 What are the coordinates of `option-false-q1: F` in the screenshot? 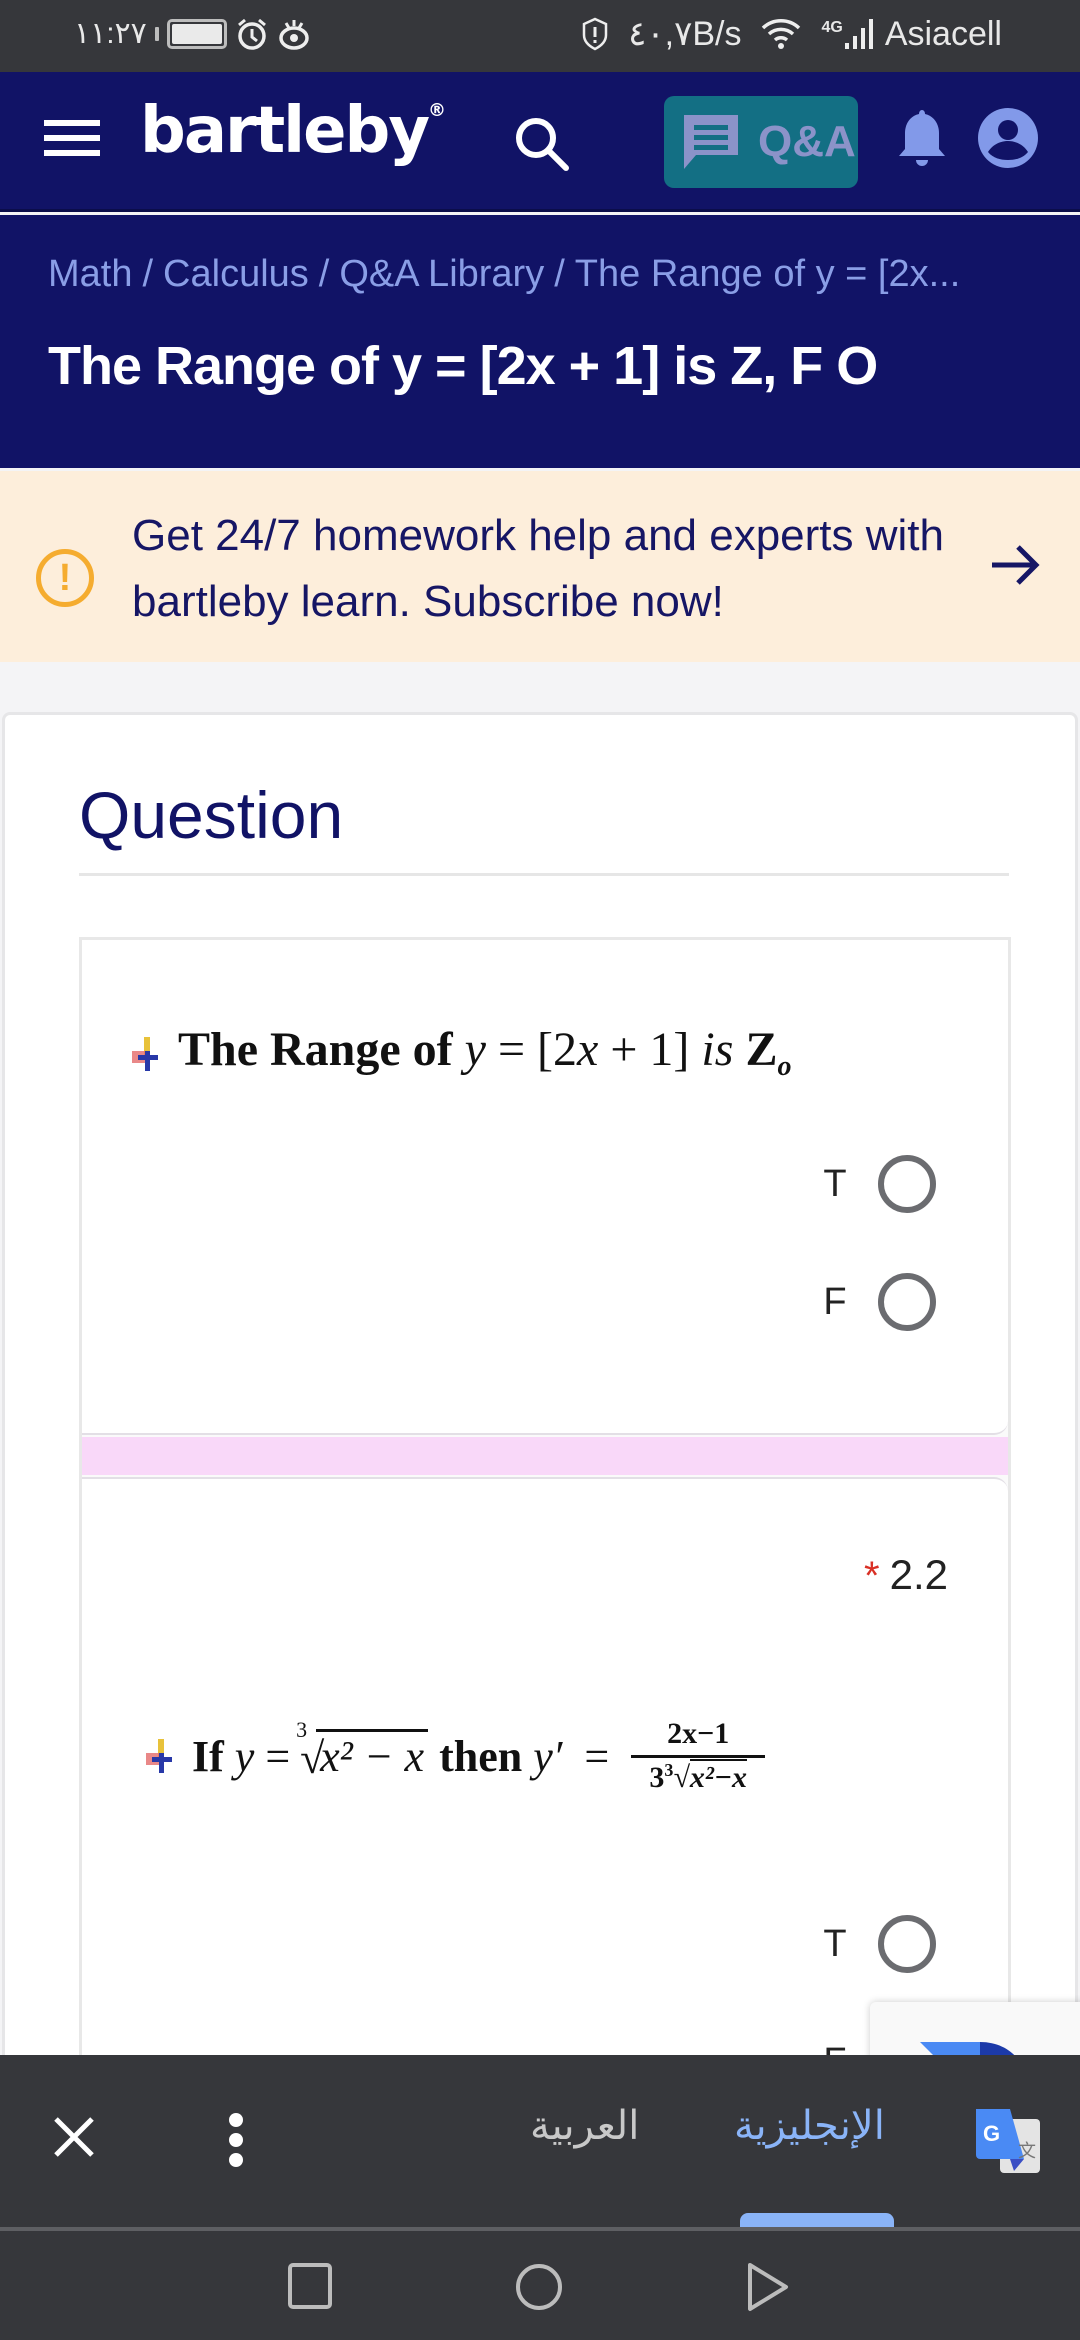 It's located at (879, 1302).